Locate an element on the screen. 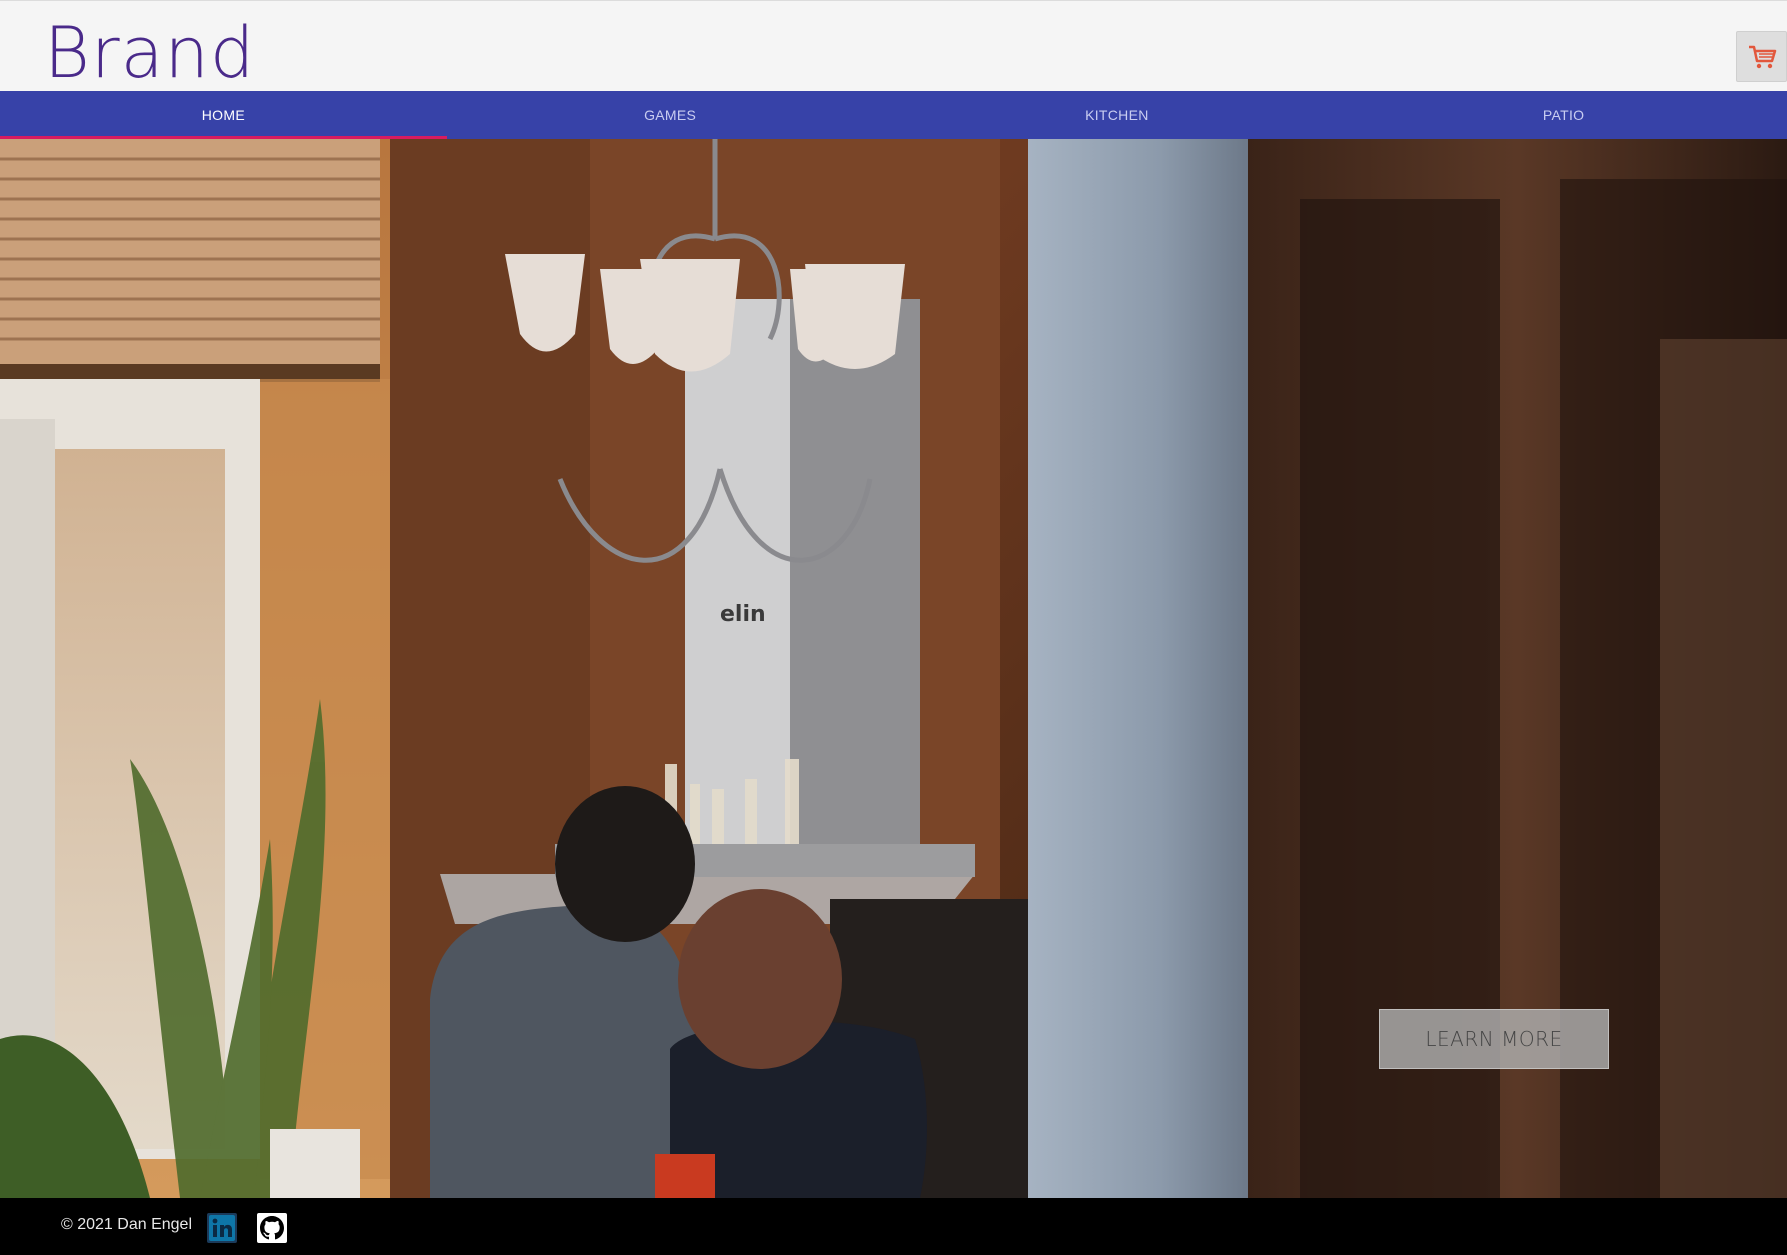  learn-more-button: LEARN MORE is located at coordinates (1494, 1039).